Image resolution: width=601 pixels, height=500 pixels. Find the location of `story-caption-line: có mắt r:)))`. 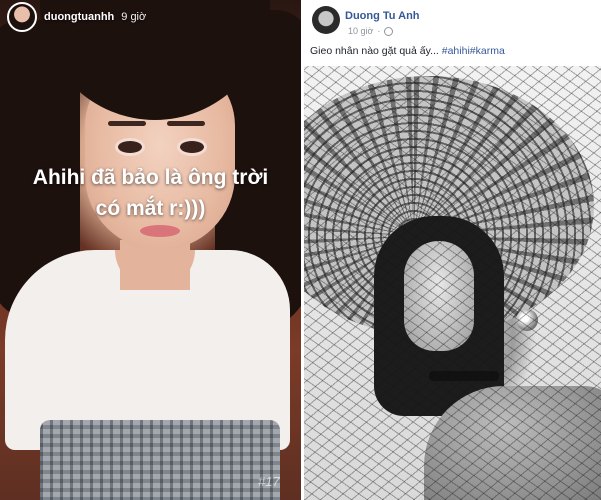

story-caption-line: có mắt r:))) is located at coordinates (150, 208).